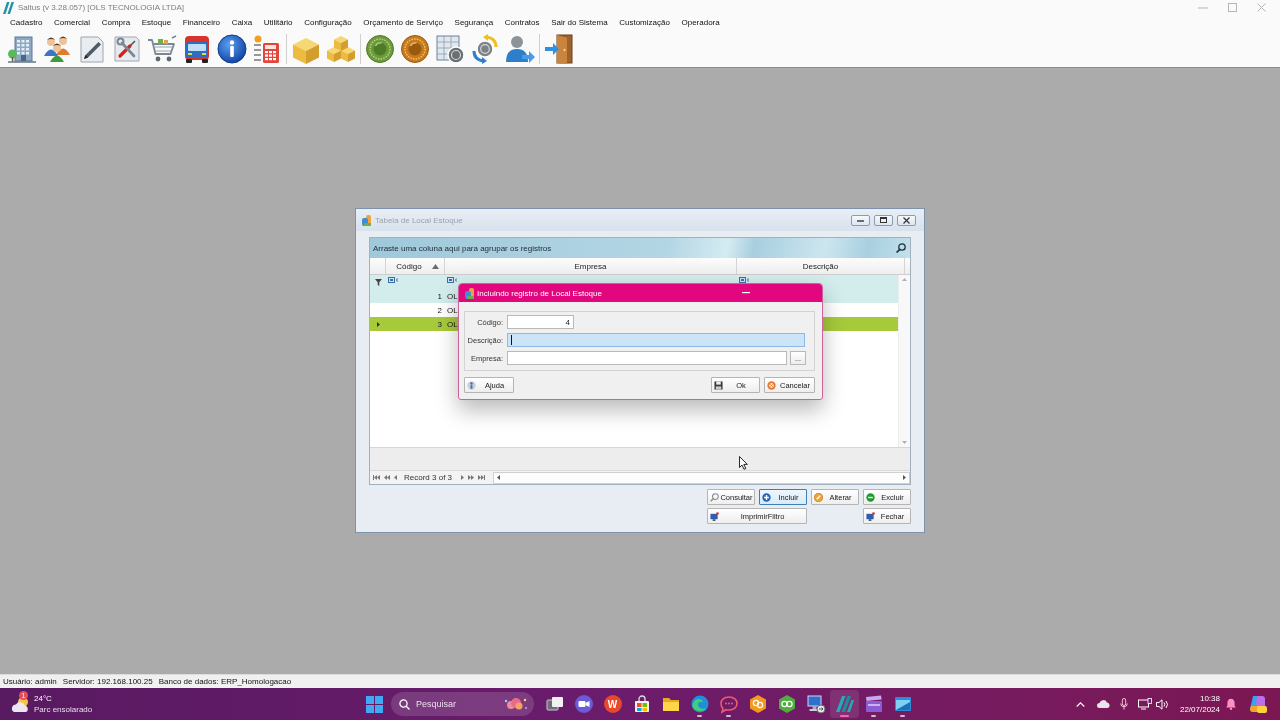 This screenshot has width=1280, height=720. Describe the element at coordinates (378, 282) in the screenshot. I see `filter-icon` at that location.